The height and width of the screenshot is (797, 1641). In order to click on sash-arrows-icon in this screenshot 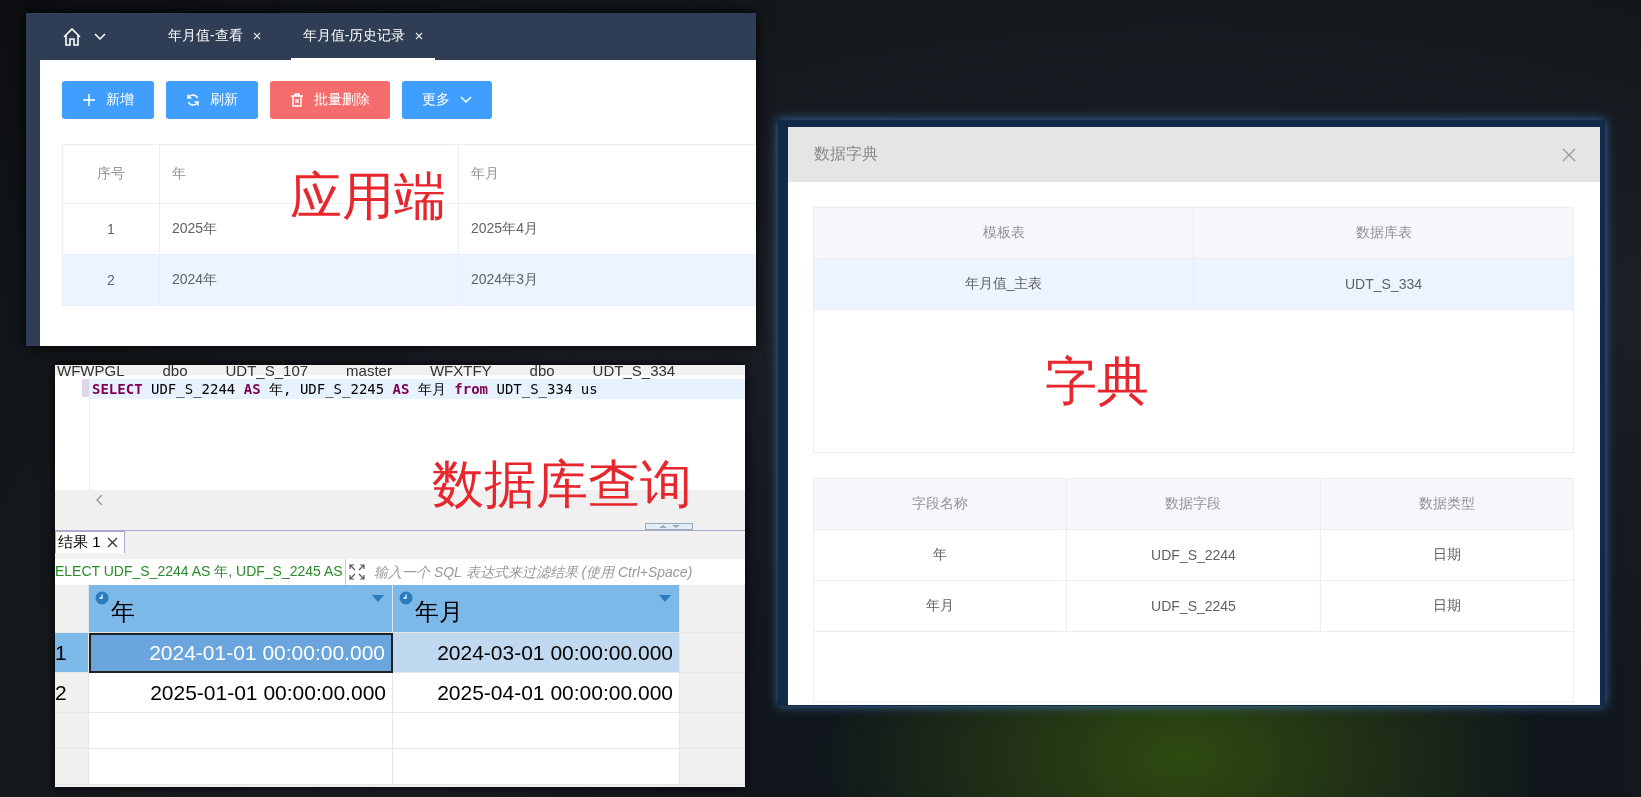, I will do `click(669, 526)`.